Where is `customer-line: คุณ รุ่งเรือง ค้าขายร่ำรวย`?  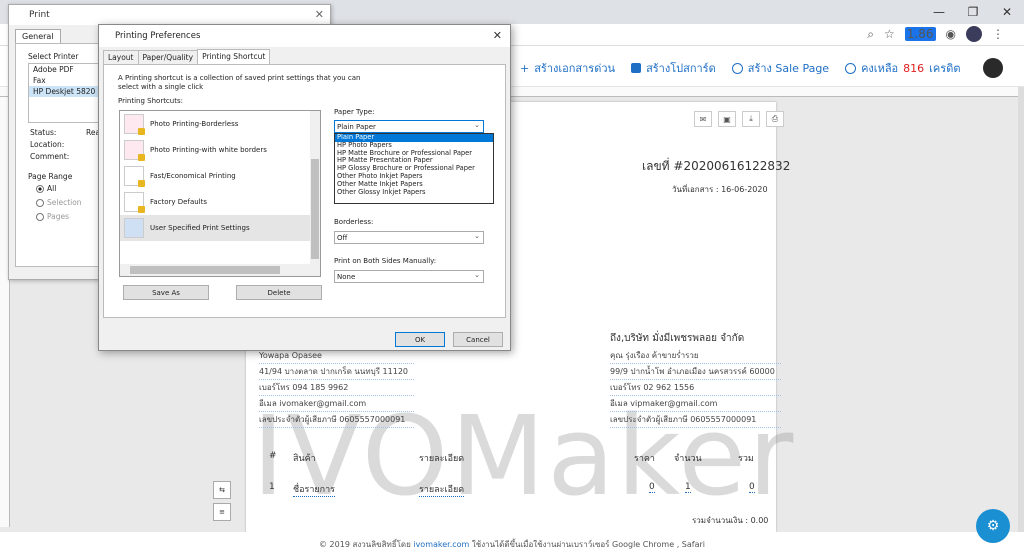 customer-line: คุณ รุ่งเรือง ค้าขายร่ำรวย is located at coordinates (695, 356).